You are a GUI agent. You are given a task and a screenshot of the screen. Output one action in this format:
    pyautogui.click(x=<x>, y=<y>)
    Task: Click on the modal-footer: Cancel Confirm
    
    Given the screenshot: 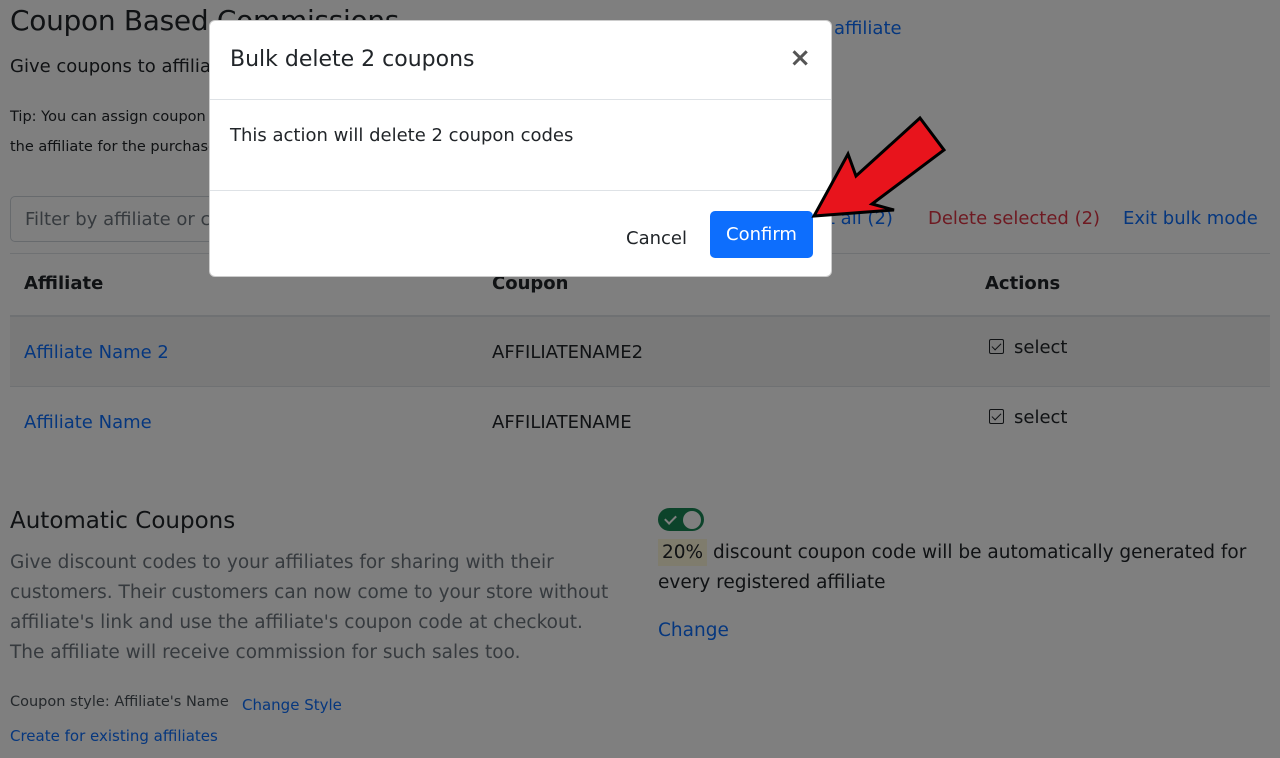 What is the action you would take?
    pyautogui.click(x=520, y=234)
    